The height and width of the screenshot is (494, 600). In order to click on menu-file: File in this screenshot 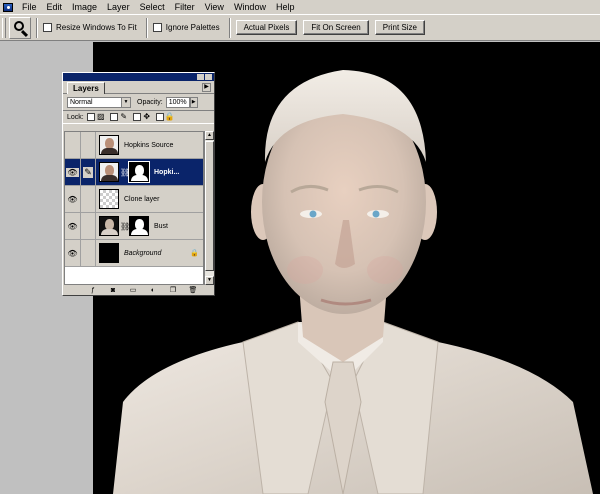, I will do `click(29, 7)`.